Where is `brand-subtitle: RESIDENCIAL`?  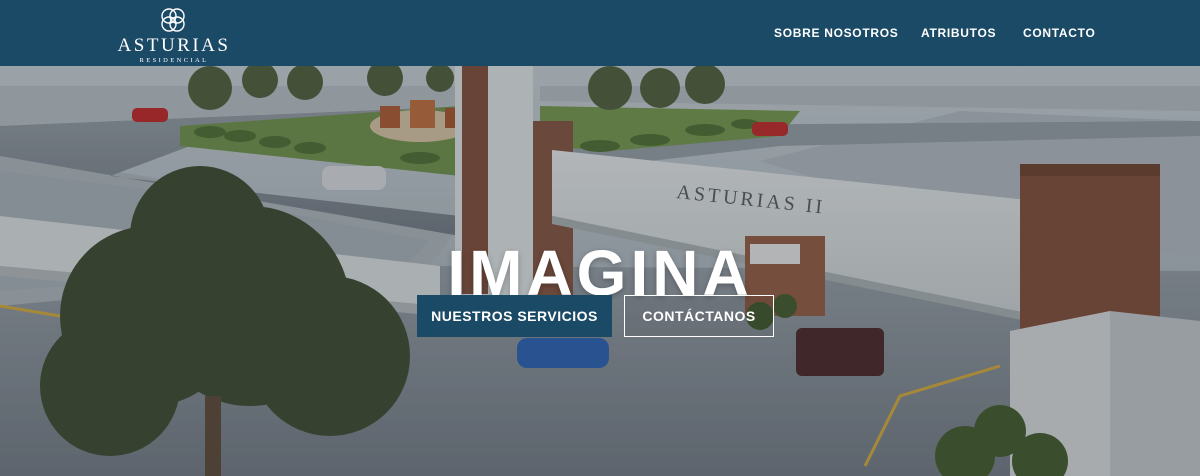 brand-subtitle: RESIDENCIAL is located at coordinates (174, 60).